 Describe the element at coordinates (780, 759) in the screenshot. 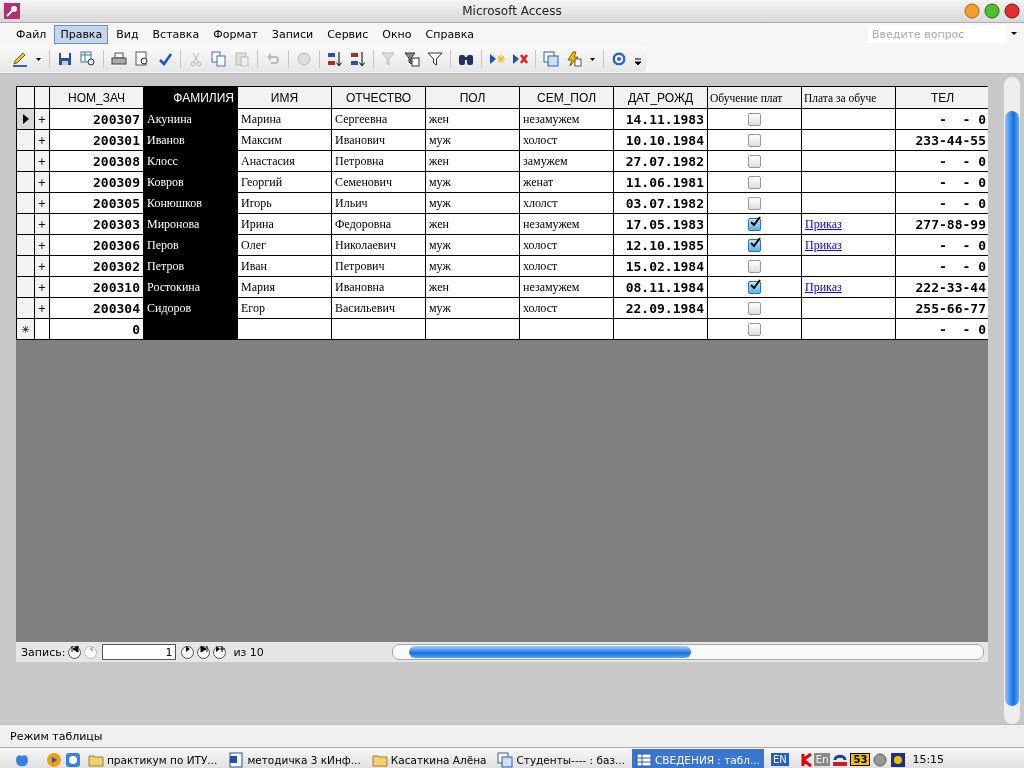

I see `language-indicator: EN` at that location.